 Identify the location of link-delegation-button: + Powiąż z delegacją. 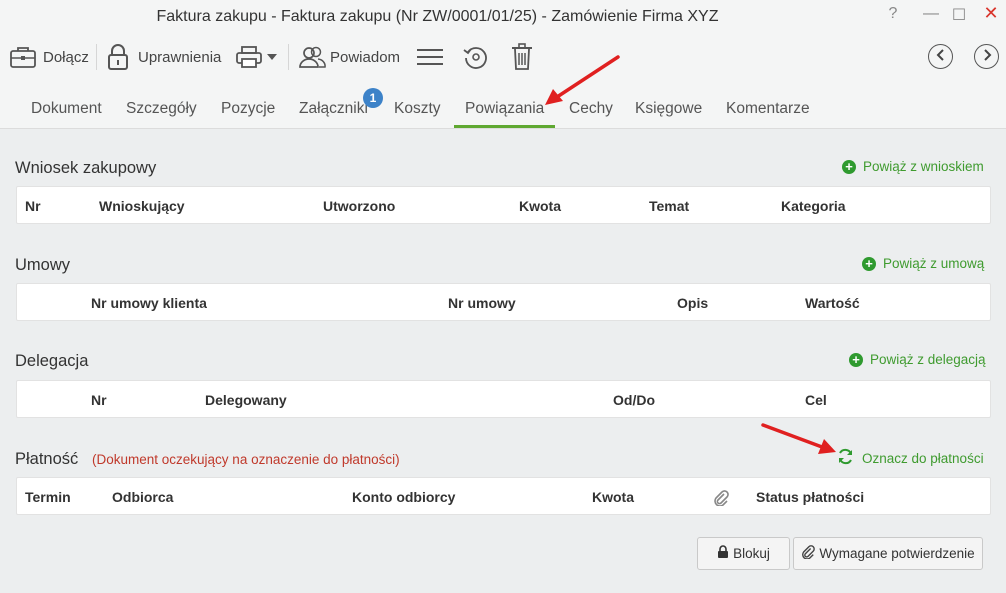
(917, 359).